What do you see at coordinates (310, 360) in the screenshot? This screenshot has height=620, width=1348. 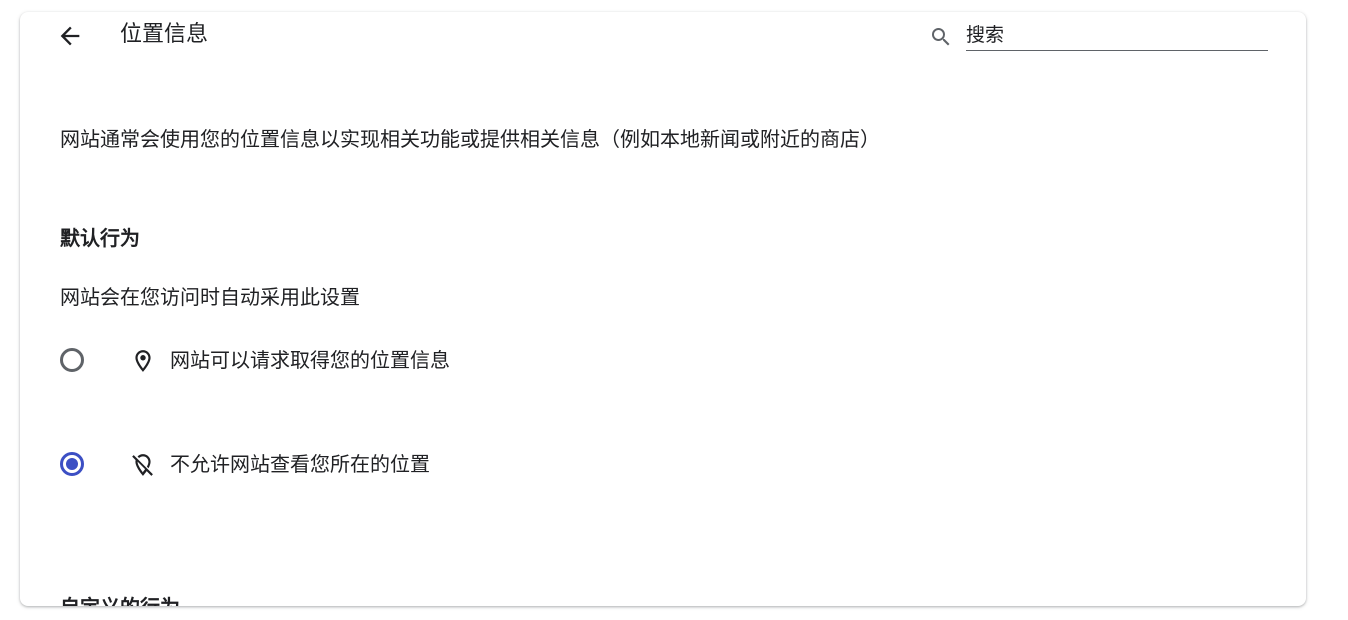 I see `option-label-allow: 网站可以请求取得您的位置信息` at bounding box center [310, 360].